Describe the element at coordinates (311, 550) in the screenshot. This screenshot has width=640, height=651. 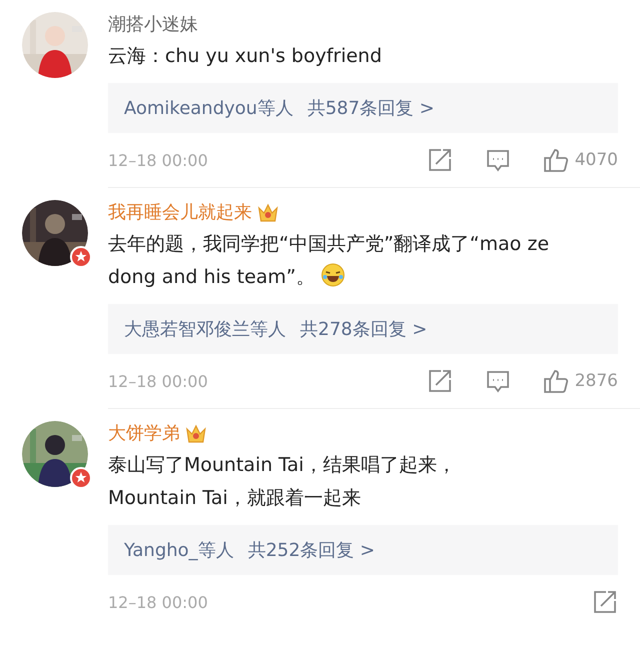
I see `reply-count: 共252条回复 >` at that location.